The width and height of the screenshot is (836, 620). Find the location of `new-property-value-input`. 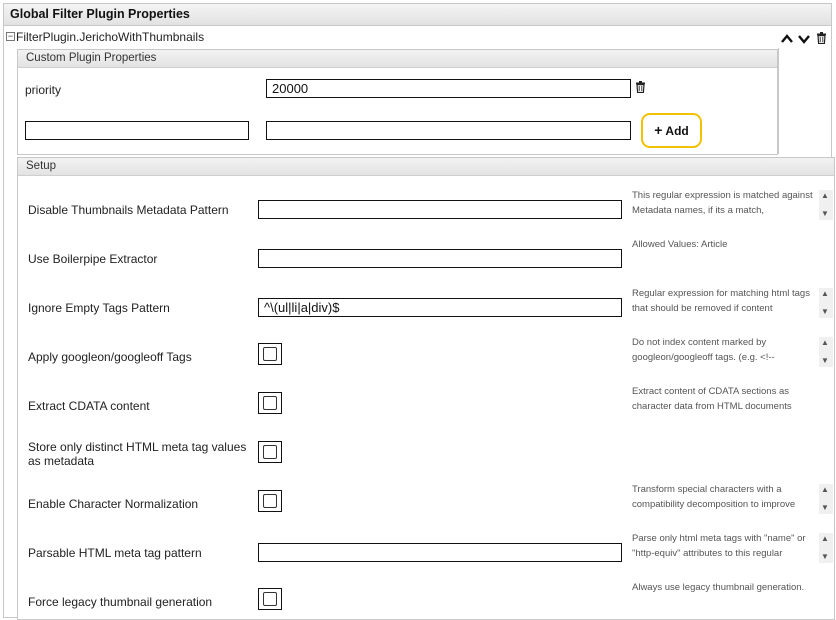

new-property-value-input is located at coordinates (448, 130).